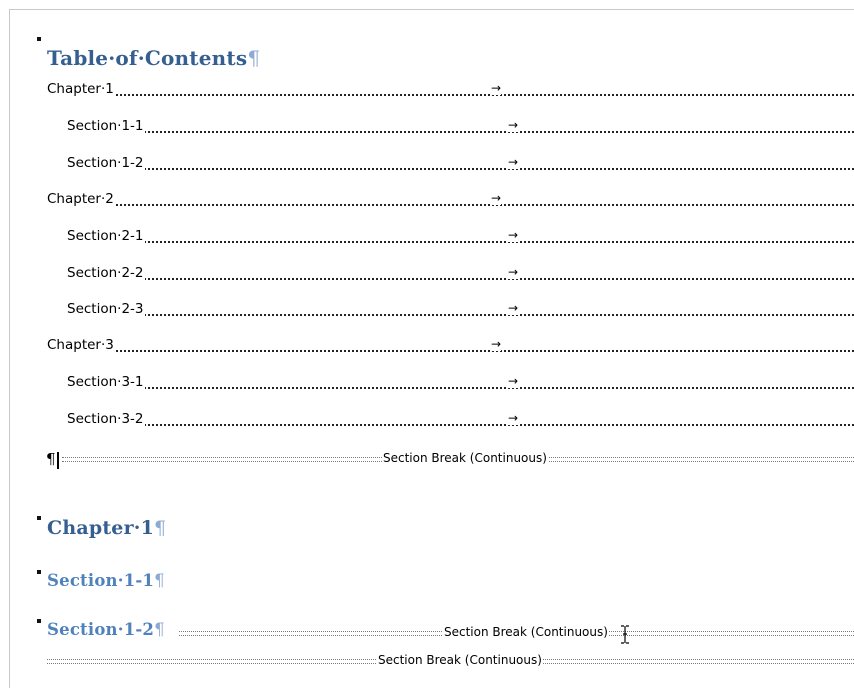  I want to click on heading-text: Chapter·1, so click(101, 528).